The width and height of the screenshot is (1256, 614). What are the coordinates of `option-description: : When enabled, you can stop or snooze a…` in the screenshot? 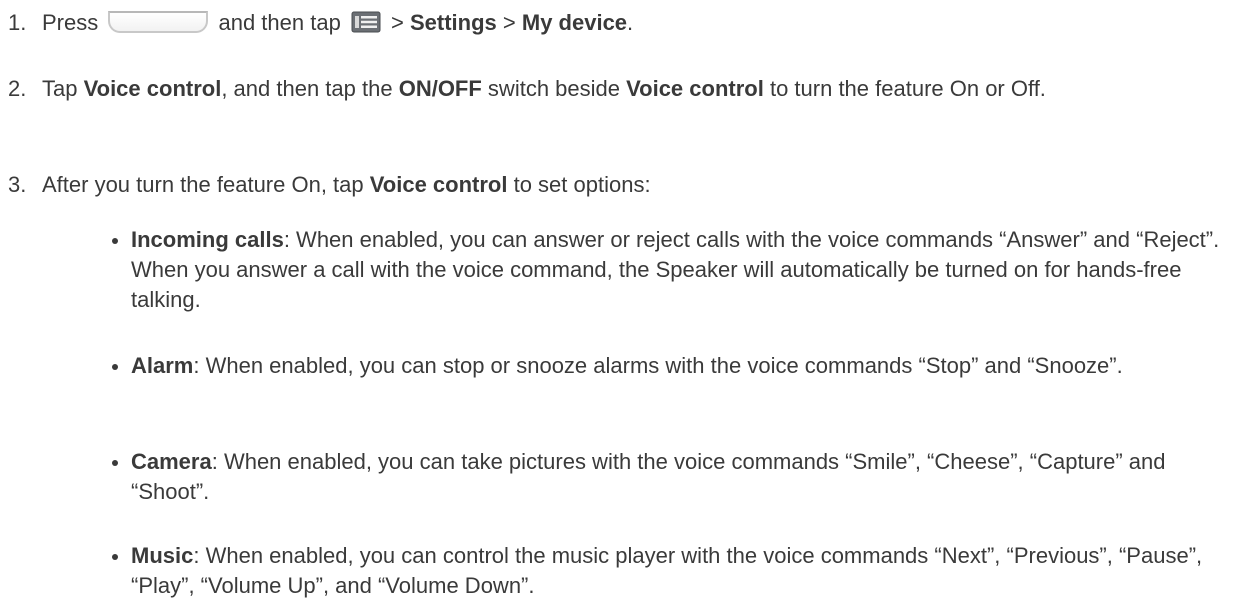 It's located at (658, 365).